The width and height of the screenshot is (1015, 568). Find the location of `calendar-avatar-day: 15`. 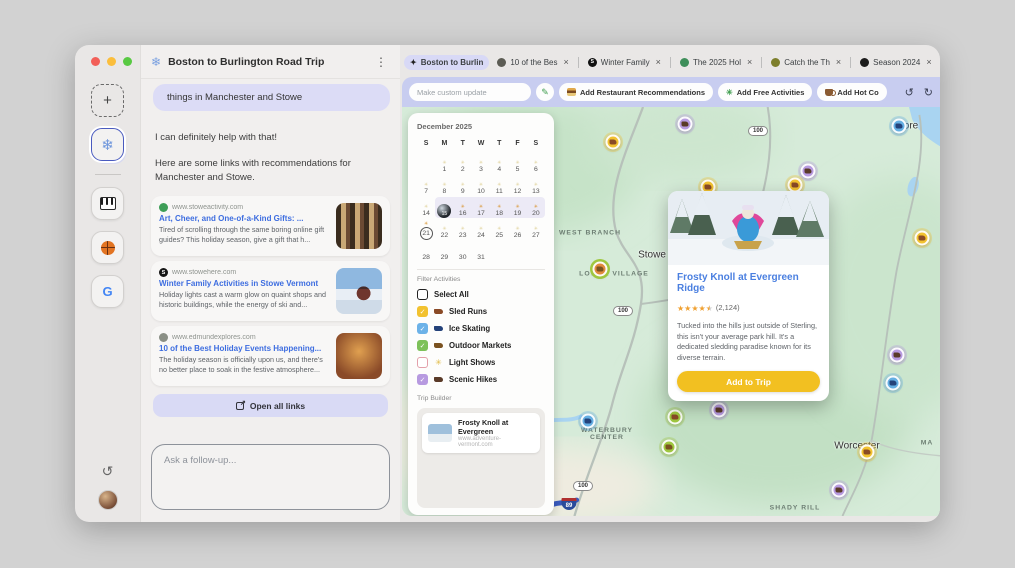

calendar-avatar-day: 15 is located at coordinates (444, 211).